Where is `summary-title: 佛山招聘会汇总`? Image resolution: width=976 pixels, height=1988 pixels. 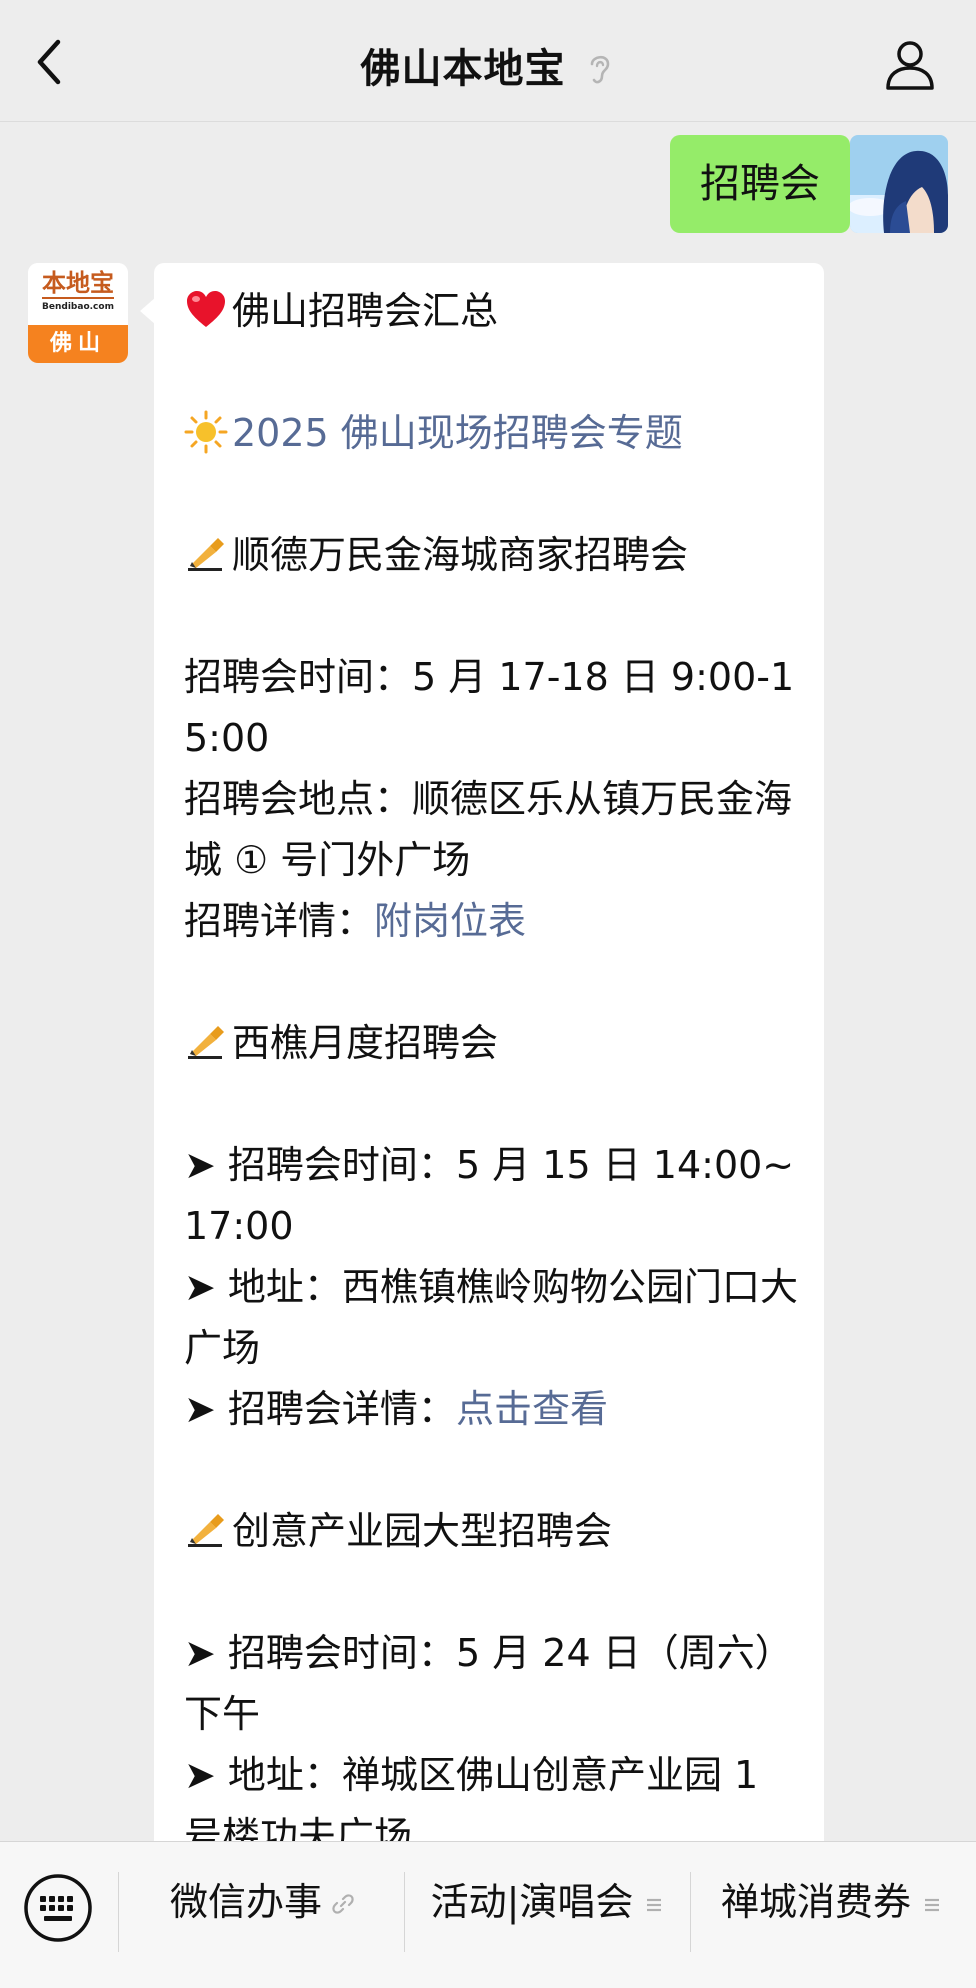 summary-title: 佛山招聘会汇总 is located at coordinates (365, 311).